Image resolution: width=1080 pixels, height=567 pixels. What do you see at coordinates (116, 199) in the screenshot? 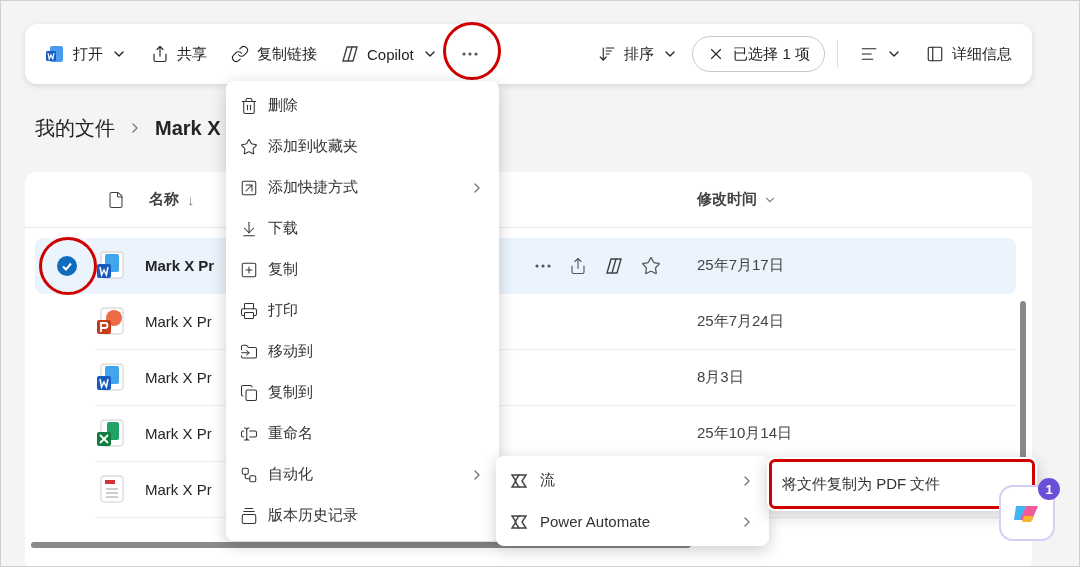
I see `file-type-icon` at bounding box center [116, 199].